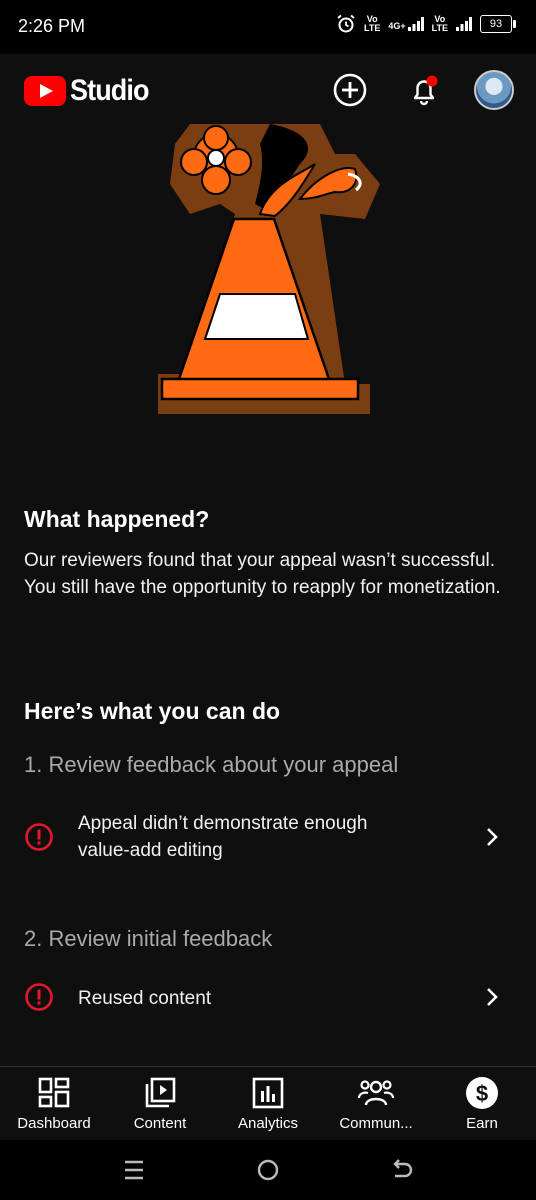 The width and height of the screenshot is (536, 1200). Describe the element at coordinates (439, 23) in the screenshot. I see `volte-indicator-2: Vo LTE` at that location.